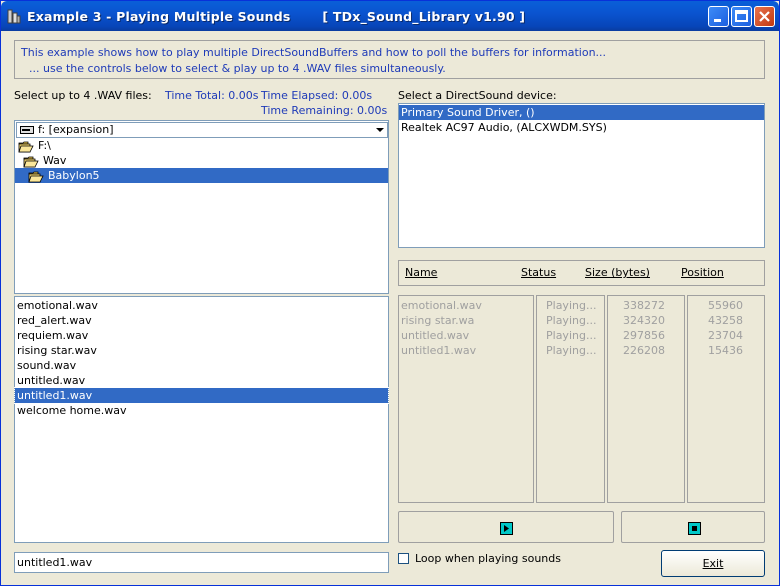  I want to click on play-button, so click(506, 527).